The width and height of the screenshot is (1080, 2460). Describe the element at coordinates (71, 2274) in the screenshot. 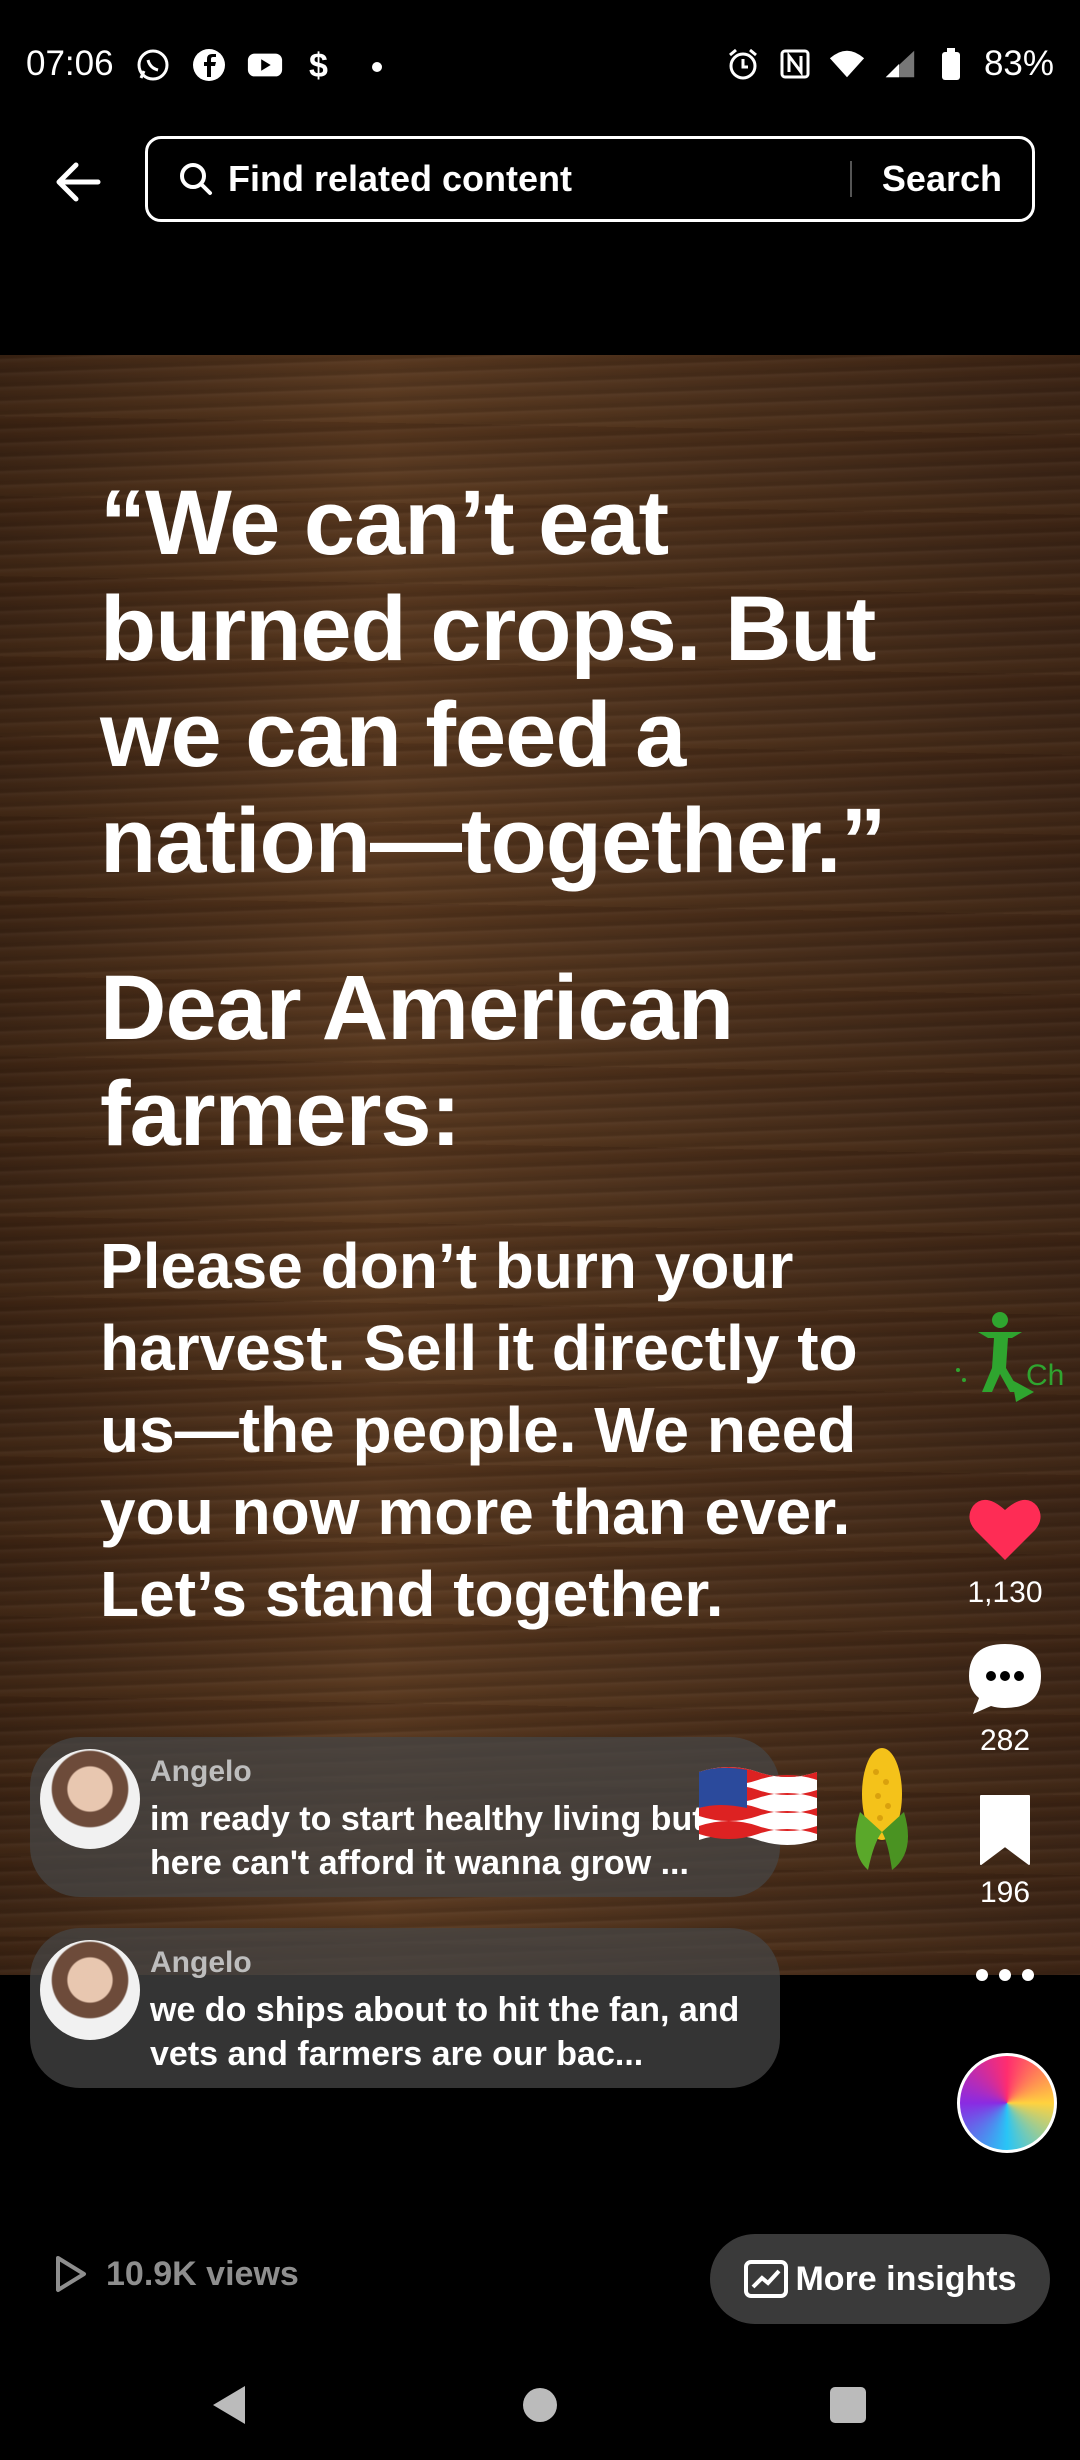

I see `play-outline-icon` at that location.